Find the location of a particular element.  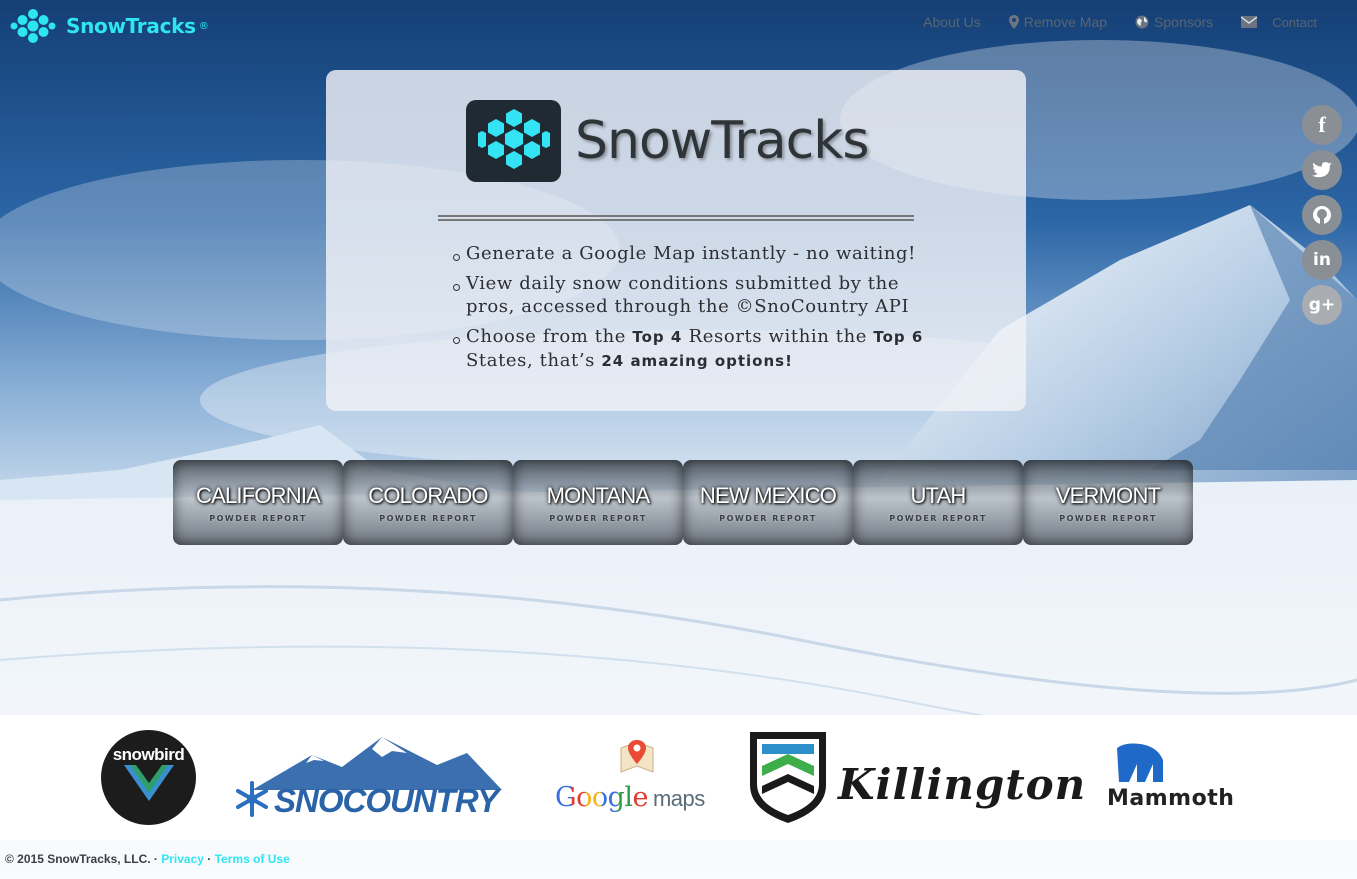

state-button-colorado: COLORADO POWDER REPORT is located at coordinates (428, 502).